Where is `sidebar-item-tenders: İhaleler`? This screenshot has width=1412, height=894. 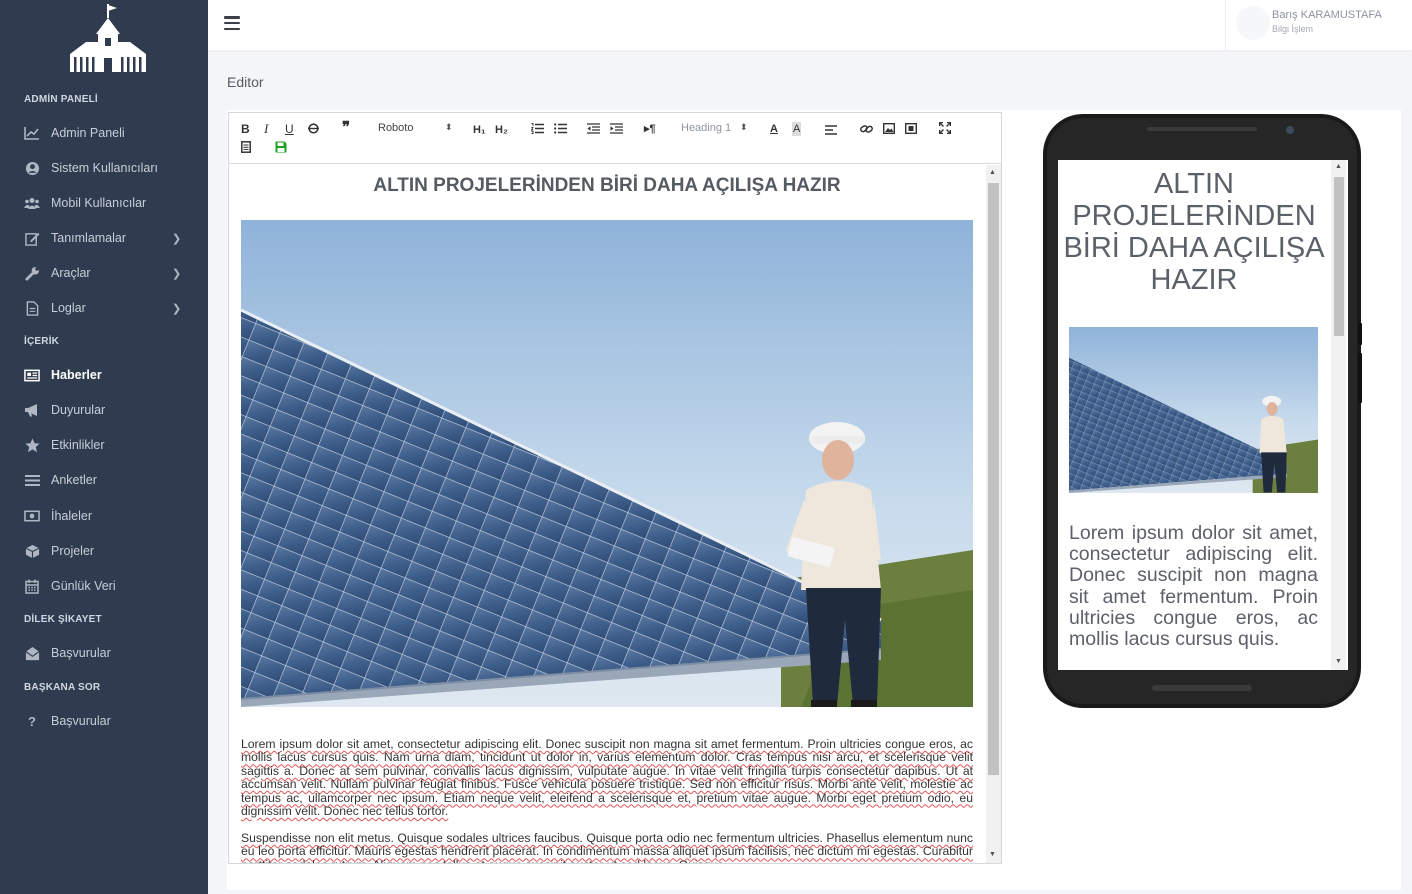 sidebar-item-tenders: İhaleler is located at coordinates (104, 516).